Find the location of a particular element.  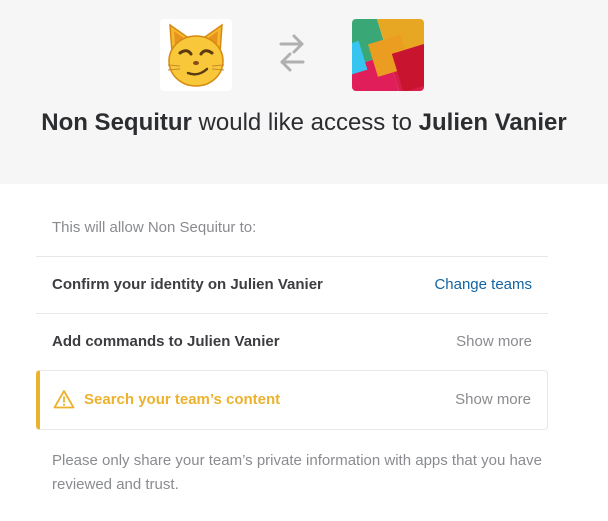

team-name: Julien Vanier is located at coordinates (492, 122).